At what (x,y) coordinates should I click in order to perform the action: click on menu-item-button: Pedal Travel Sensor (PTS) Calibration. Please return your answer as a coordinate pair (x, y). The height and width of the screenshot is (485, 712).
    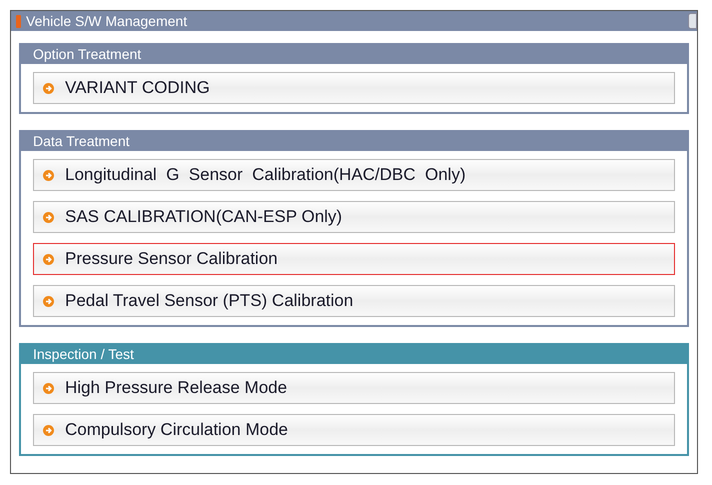
    Looking at the image, I should click on (354, 301).